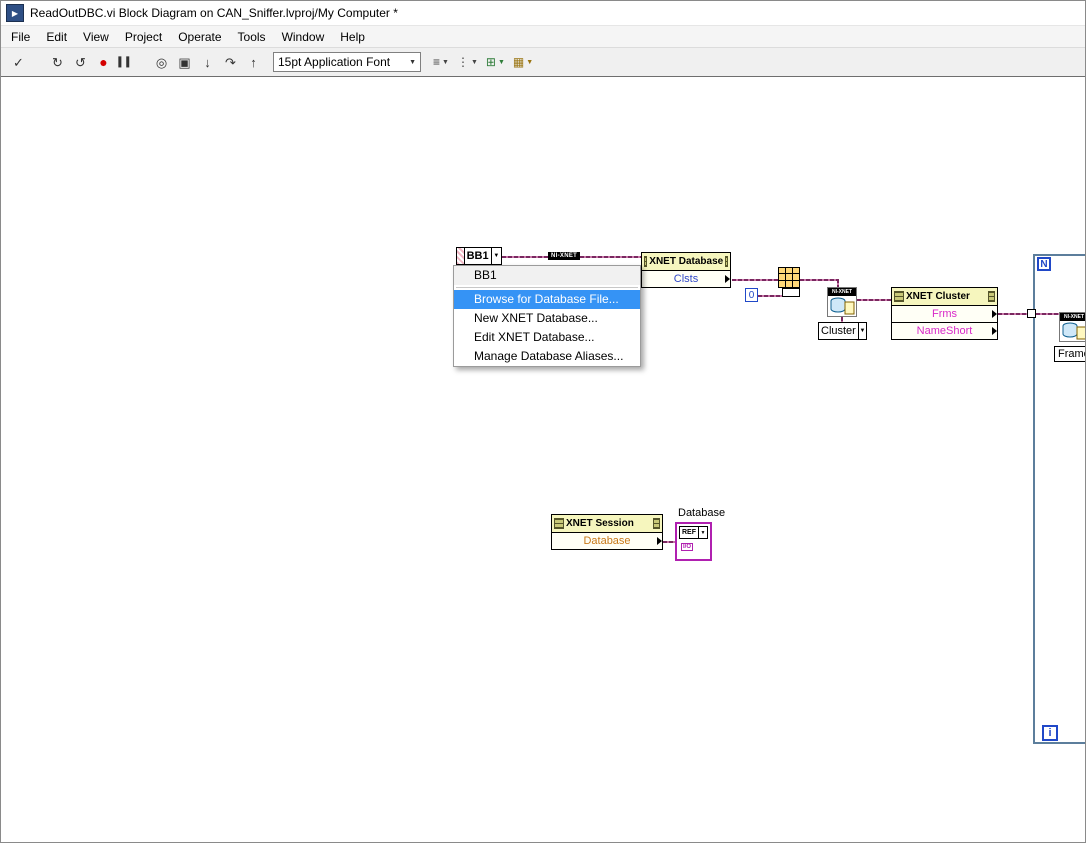  Describe the element at coordinates (751, 295) in the screenshot. I see `zero-constant: 0` at that location.